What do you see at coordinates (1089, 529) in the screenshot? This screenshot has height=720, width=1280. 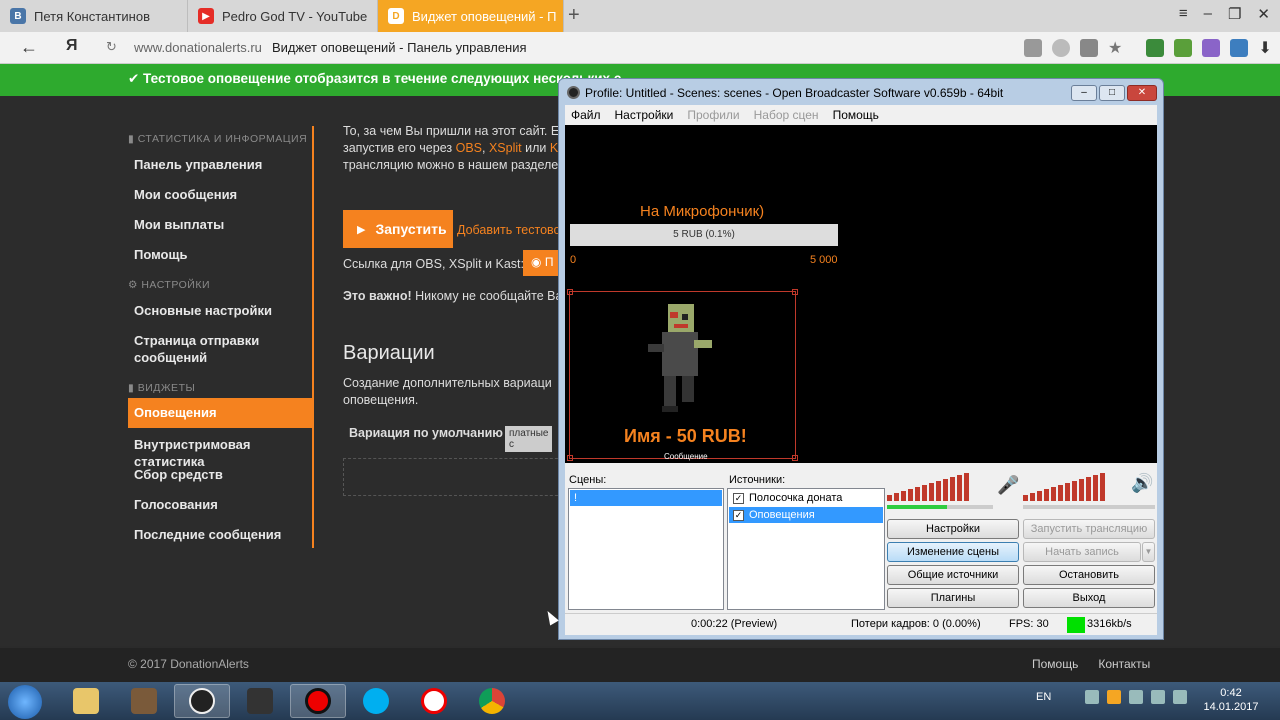 I see `start-stream-button: Запустить трансляцию` at bounding box center [1089, 529].